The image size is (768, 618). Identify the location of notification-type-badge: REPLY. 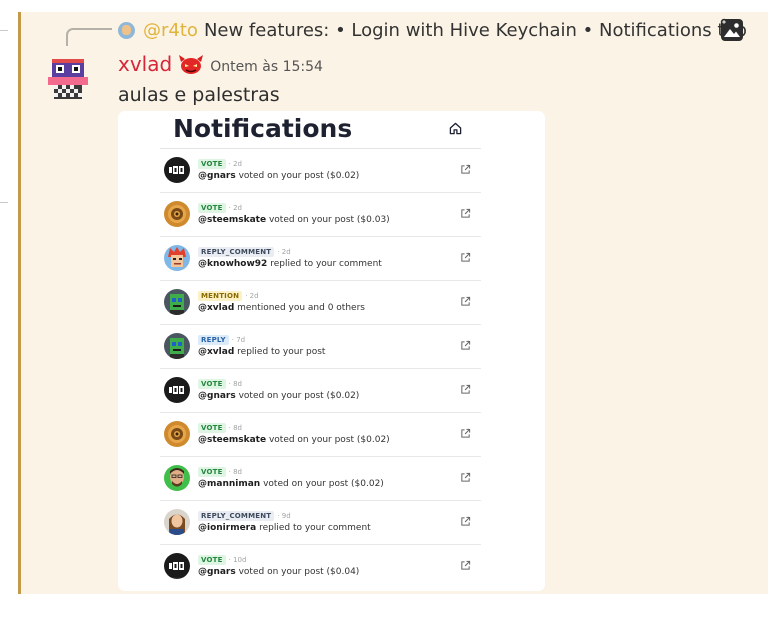
(213, 340).